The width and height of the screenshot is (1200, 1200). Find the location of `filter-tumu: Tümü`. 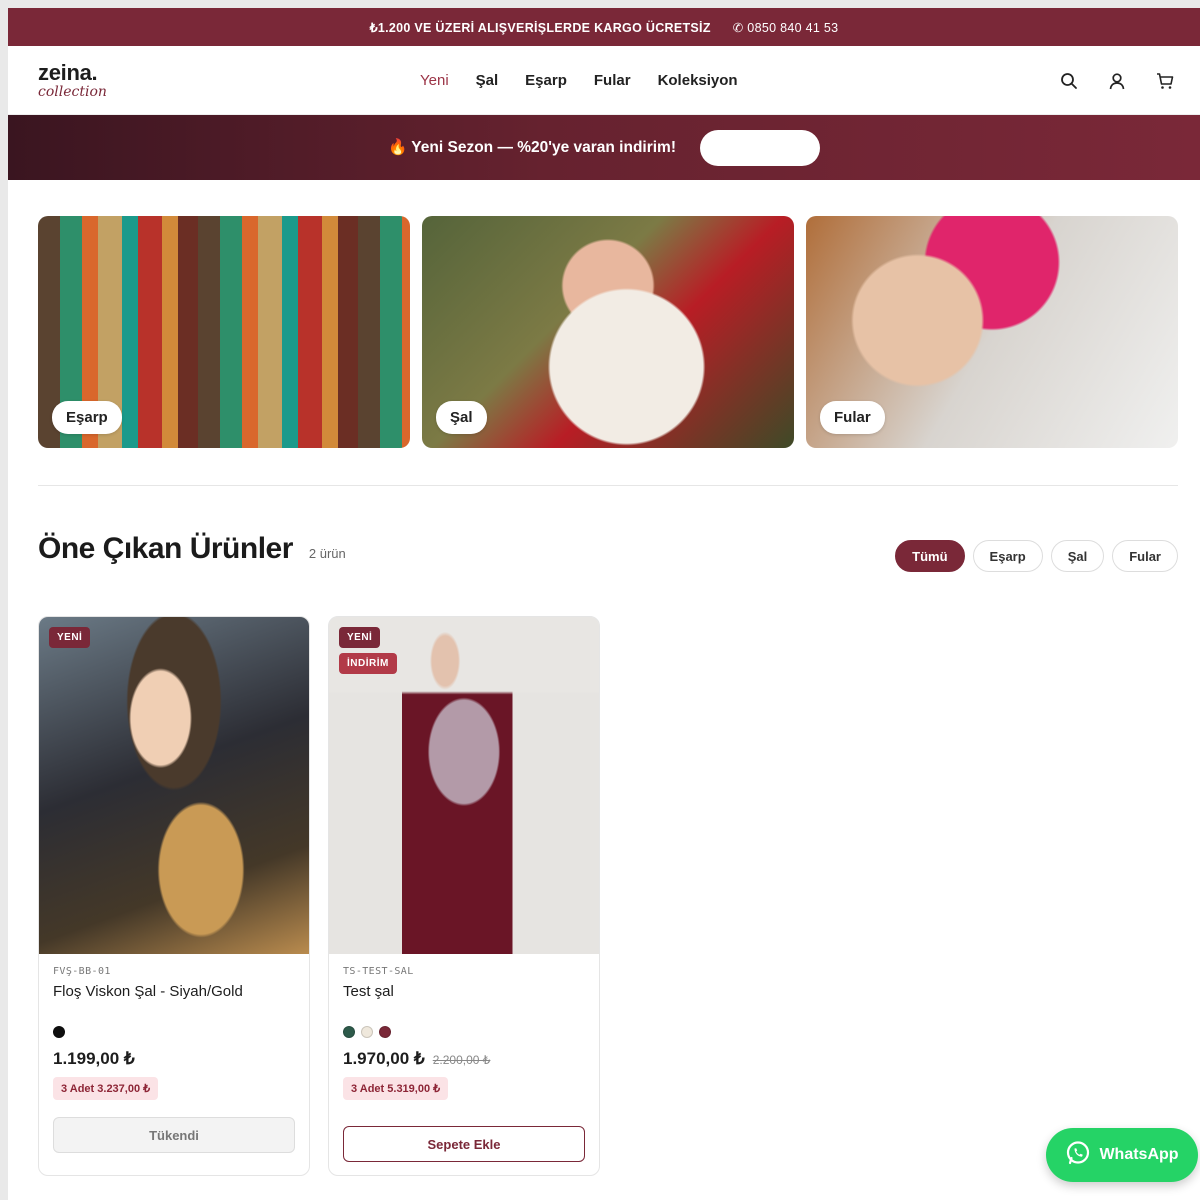

filter-tumu: Tümü is located at coordinates (930, 556).